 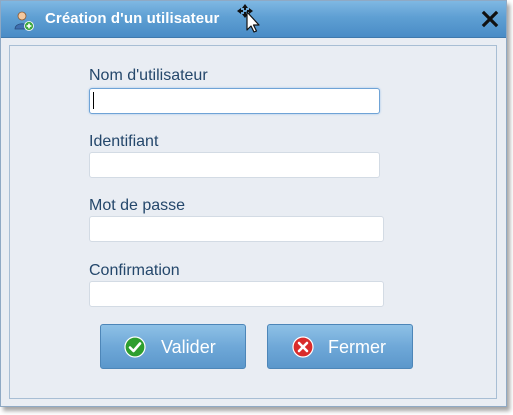 I want to click on text-caret, so click(x=93, y=100).